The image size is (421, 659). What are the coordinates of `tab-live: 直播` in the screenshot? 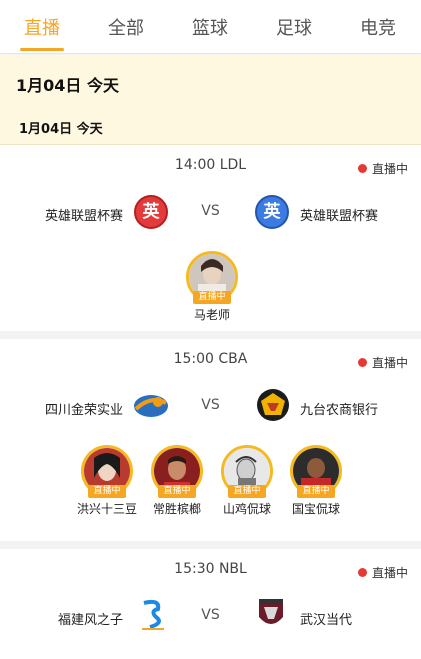 It's located at (42, 27).